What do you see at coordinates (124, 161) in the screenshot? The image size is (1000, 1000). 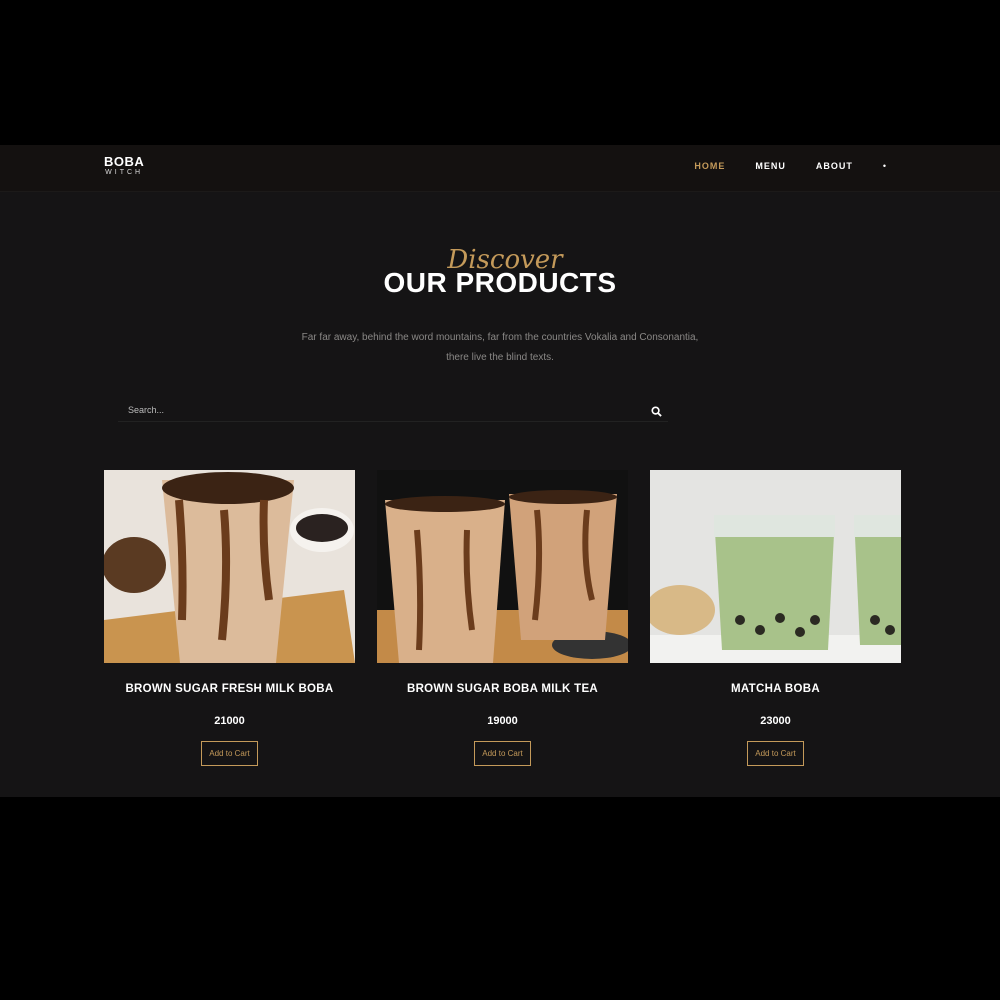 I see `logo-line1: BOBA` at bounding box center [124, 161].